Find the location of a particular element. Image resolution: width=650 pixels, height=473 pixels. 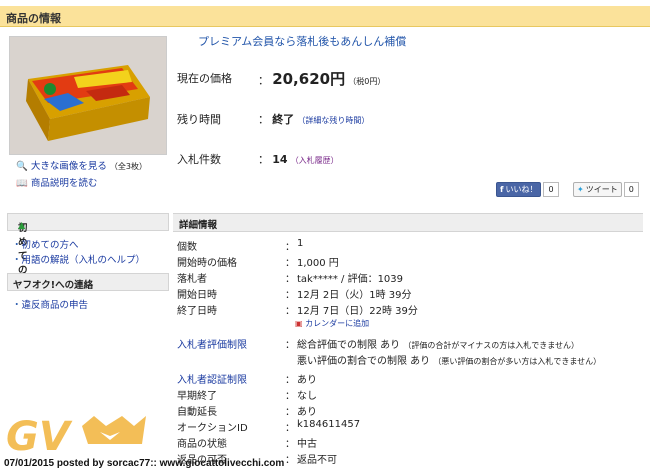

detail-row: 個数： 1 is located at coordinates (240, 245).